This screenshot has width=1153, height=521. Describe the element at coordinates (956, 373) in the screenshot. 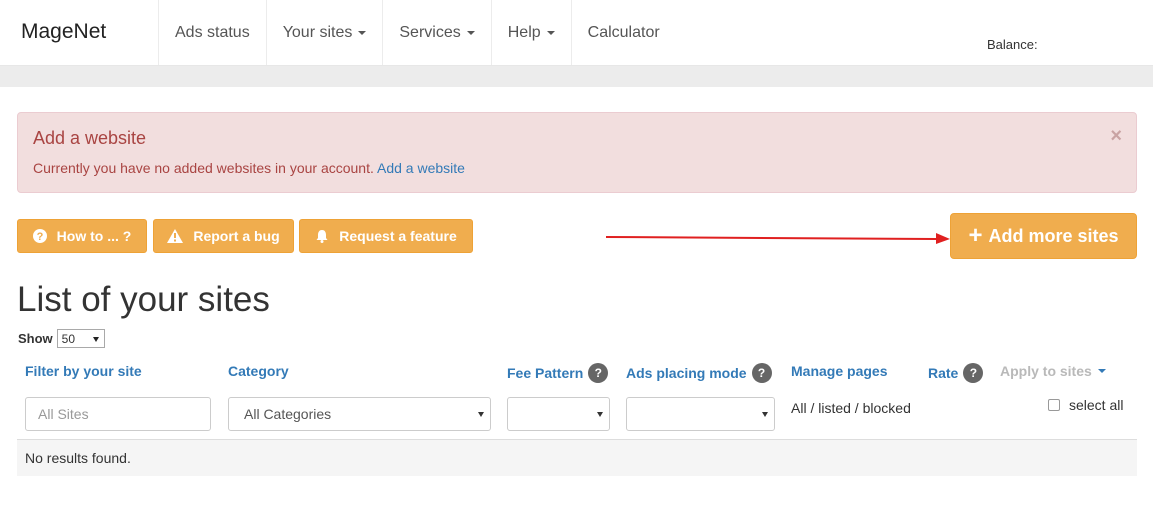

I see `rate-header: Rate?` at that location.